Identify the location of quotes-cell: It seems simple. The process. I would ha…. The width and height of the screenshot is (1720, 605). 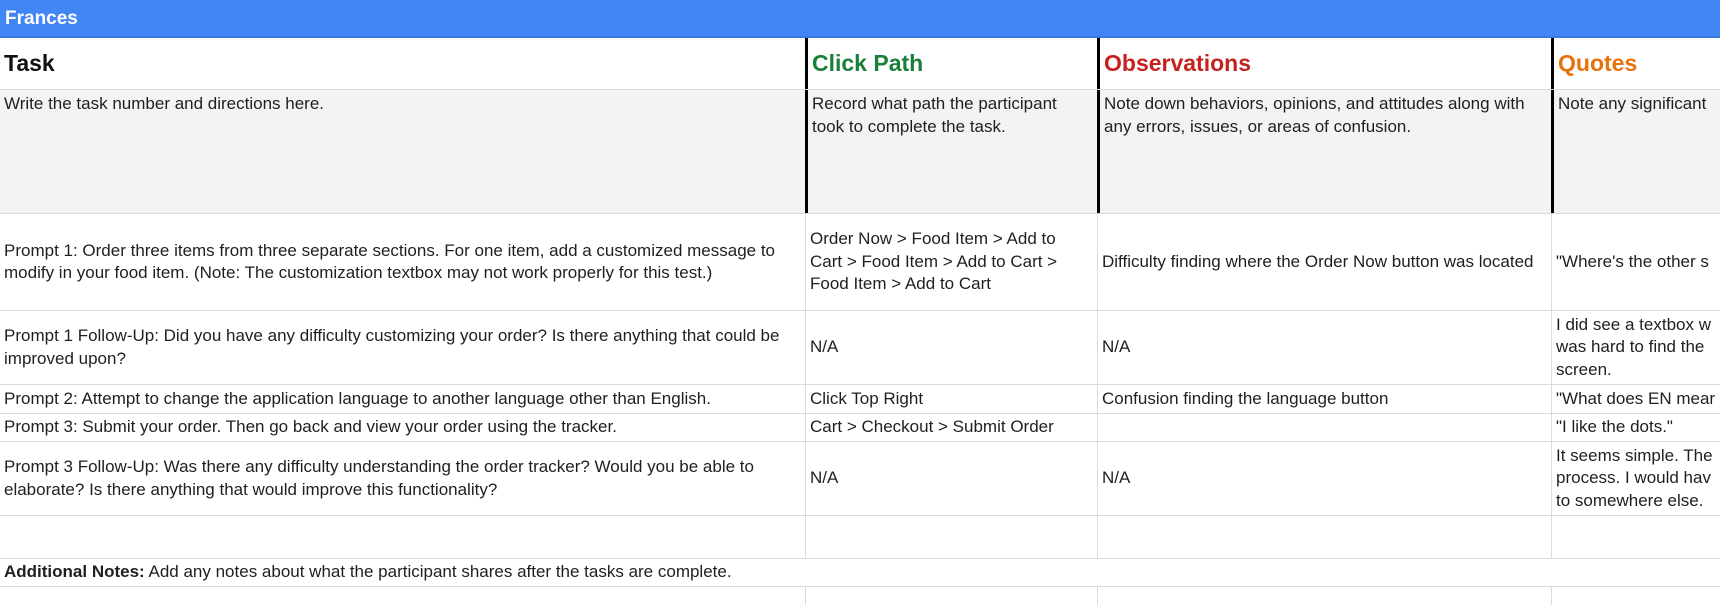
(1635, 478).